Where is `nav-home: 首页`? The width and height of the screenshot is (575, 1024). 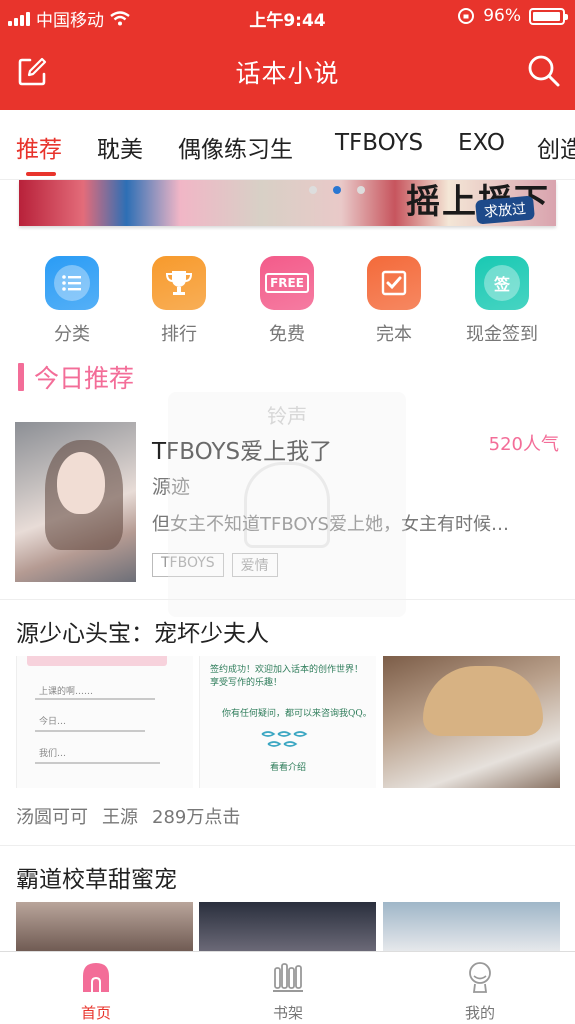 nav-home: 首页 is located at coordinates (96, 991).